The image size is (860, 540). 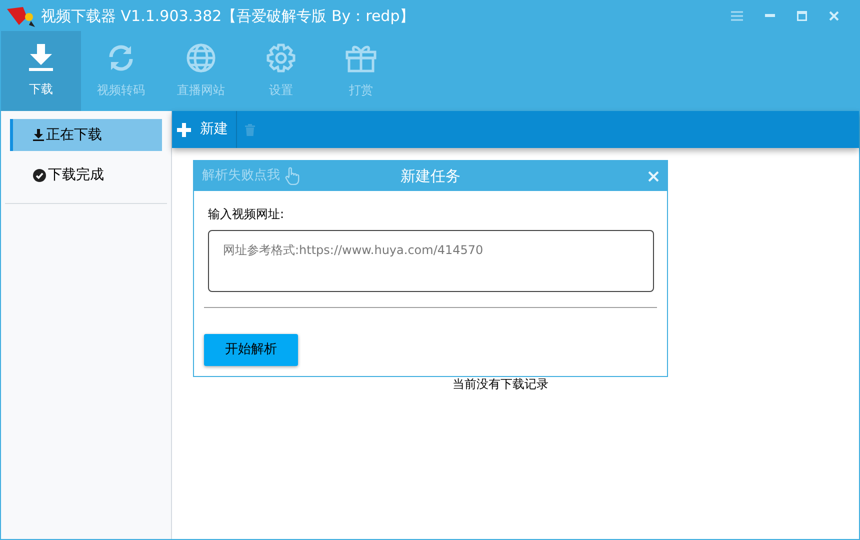 I want to click on globe-icon, so click(x=201, y=58).